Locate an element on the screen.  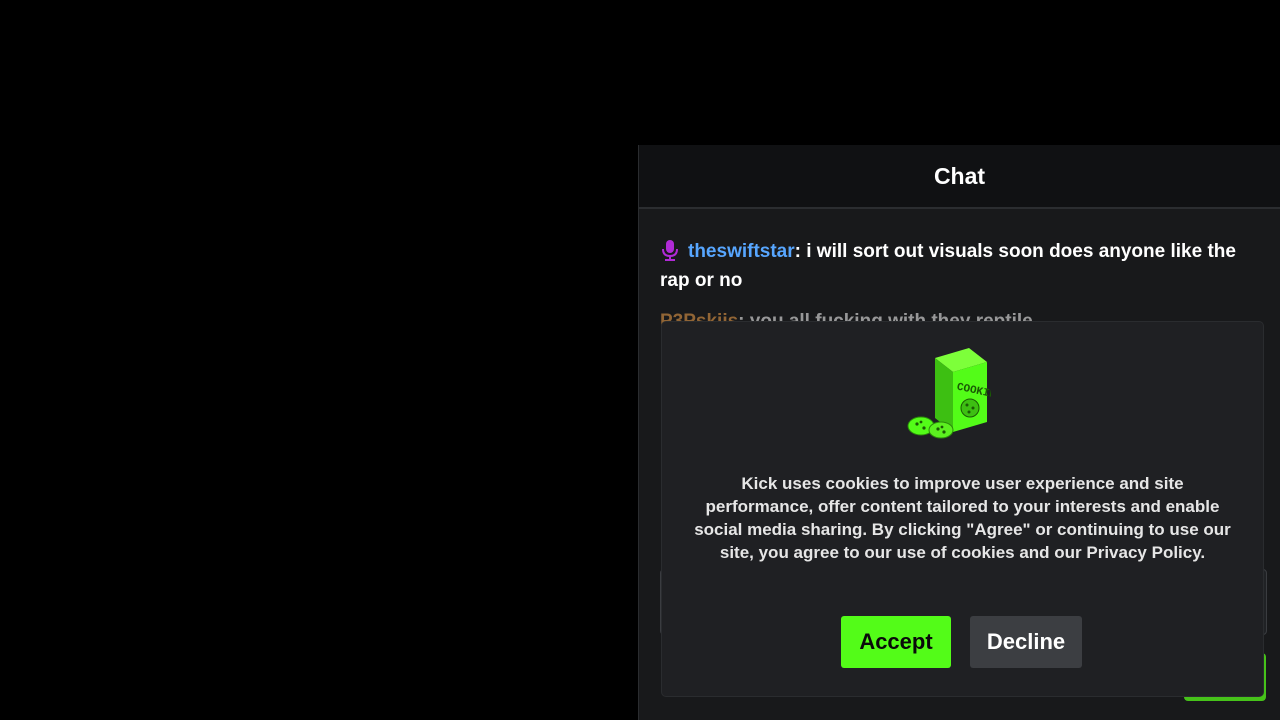
chat-username: theswiftstar is located at coordinates (741, 251).